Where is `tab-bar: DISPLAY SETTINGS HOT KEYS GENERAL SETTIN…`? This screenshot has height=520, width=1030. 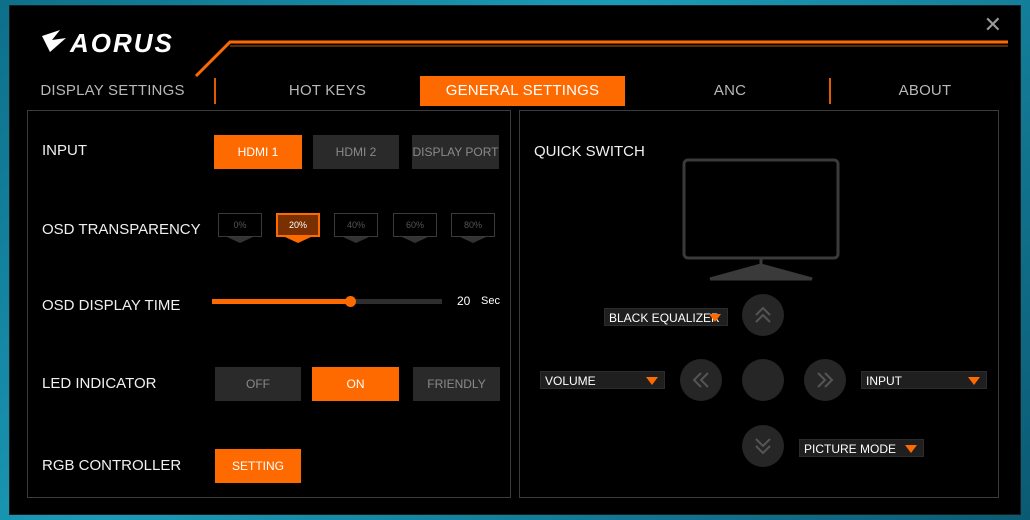
tab-bar: DISPLAY SETTINGS HOT KEYS GENERAL SETTIN… is located at coordinates (515, 91).